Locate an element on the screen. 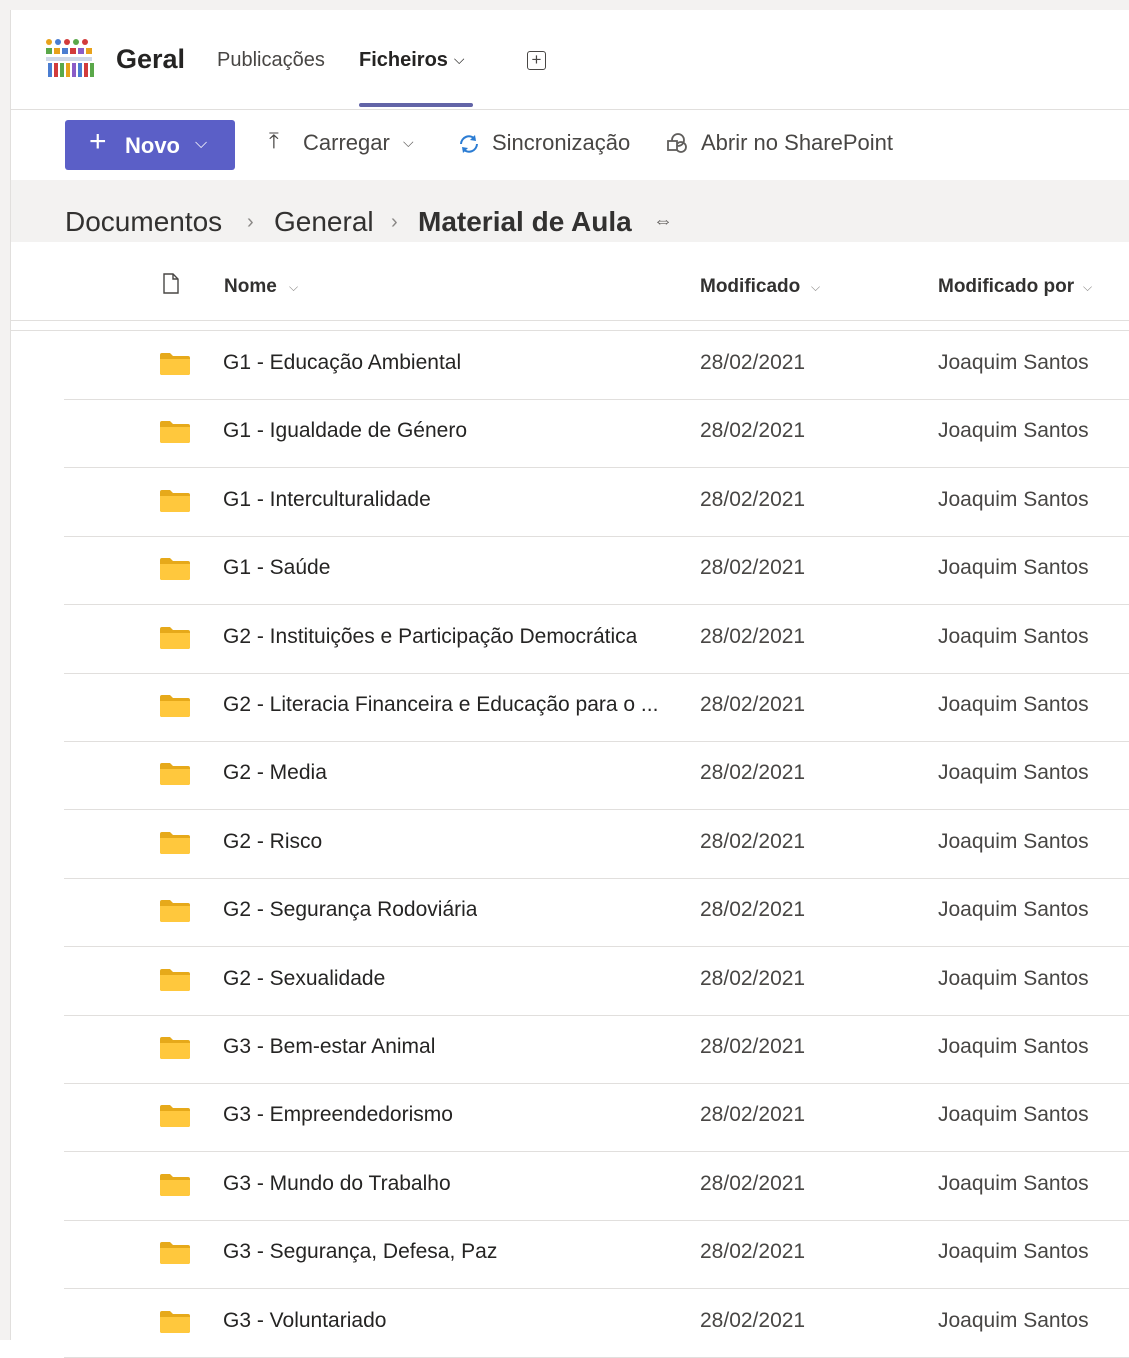 This screenshot has height=1358, width=1129. list-header: Nome ⌵ Modificado ⌵ Modificado por ⌵ is located at coordinates (570, 281).